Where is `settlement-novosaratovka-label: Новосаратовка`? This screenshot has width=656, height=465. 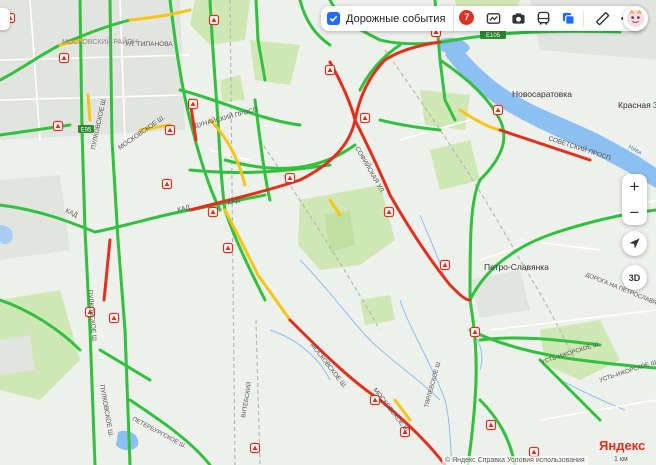
settlement-novosaratovka-label: Новосаратовка is located at coordinates (542, 94).